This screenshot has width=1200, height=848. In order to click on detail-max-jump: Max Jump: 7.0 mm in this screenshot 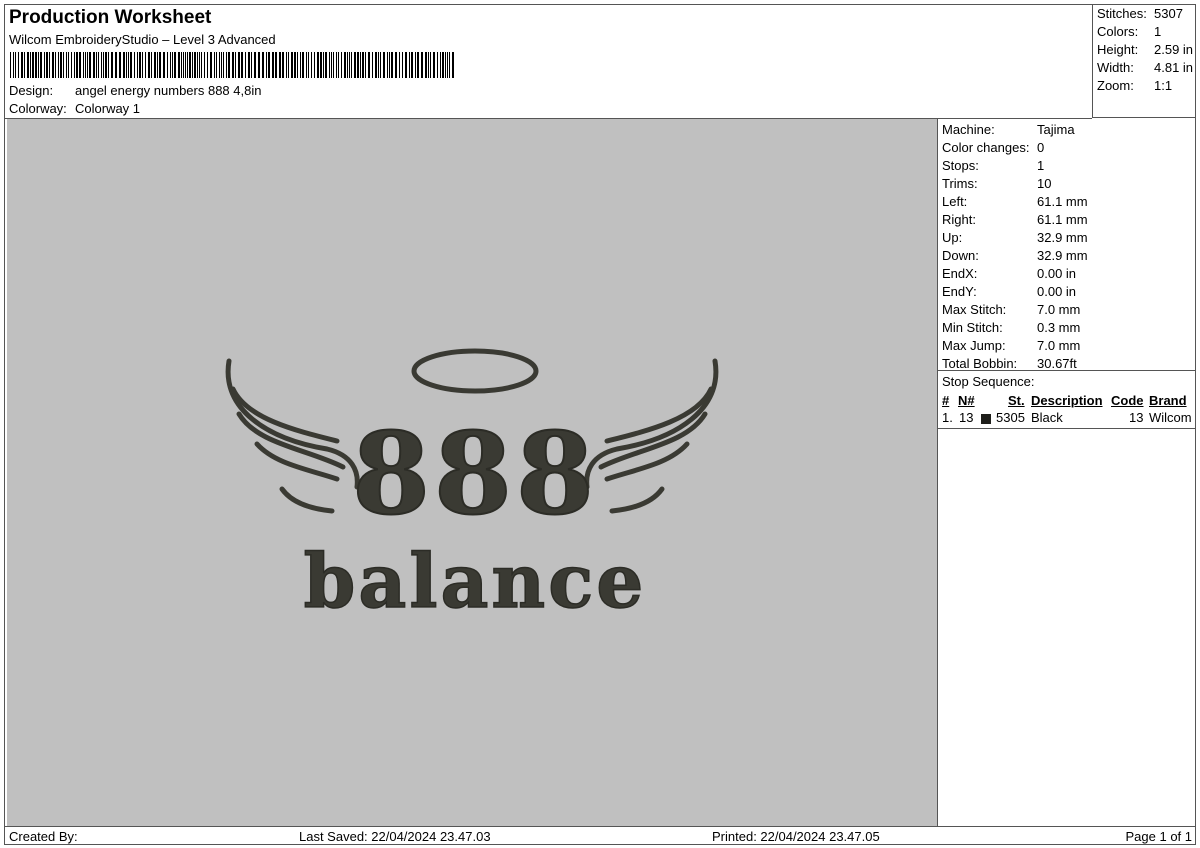, I will do `click(1011, 346)`.